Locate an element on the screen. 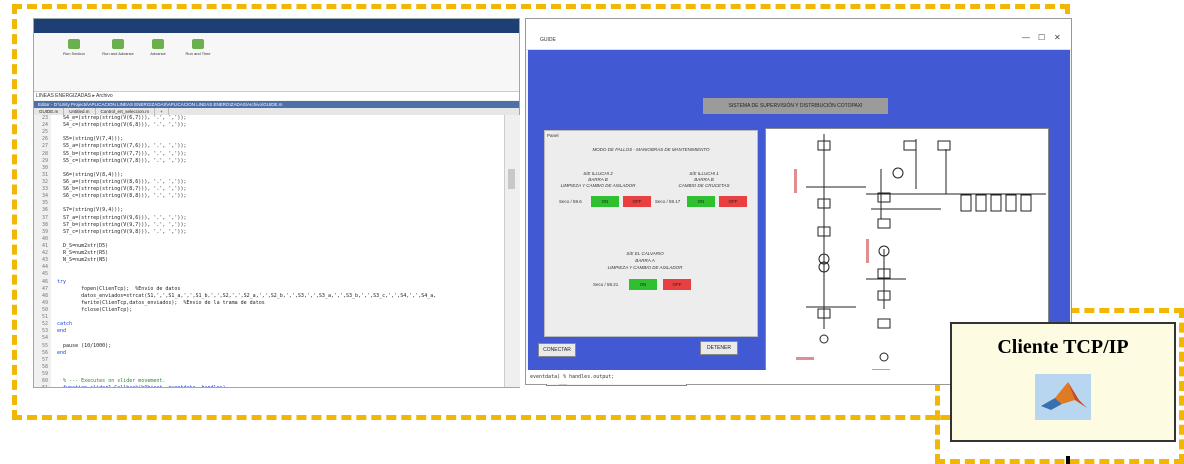  run-time-icon is located at coordinates (198, 44).